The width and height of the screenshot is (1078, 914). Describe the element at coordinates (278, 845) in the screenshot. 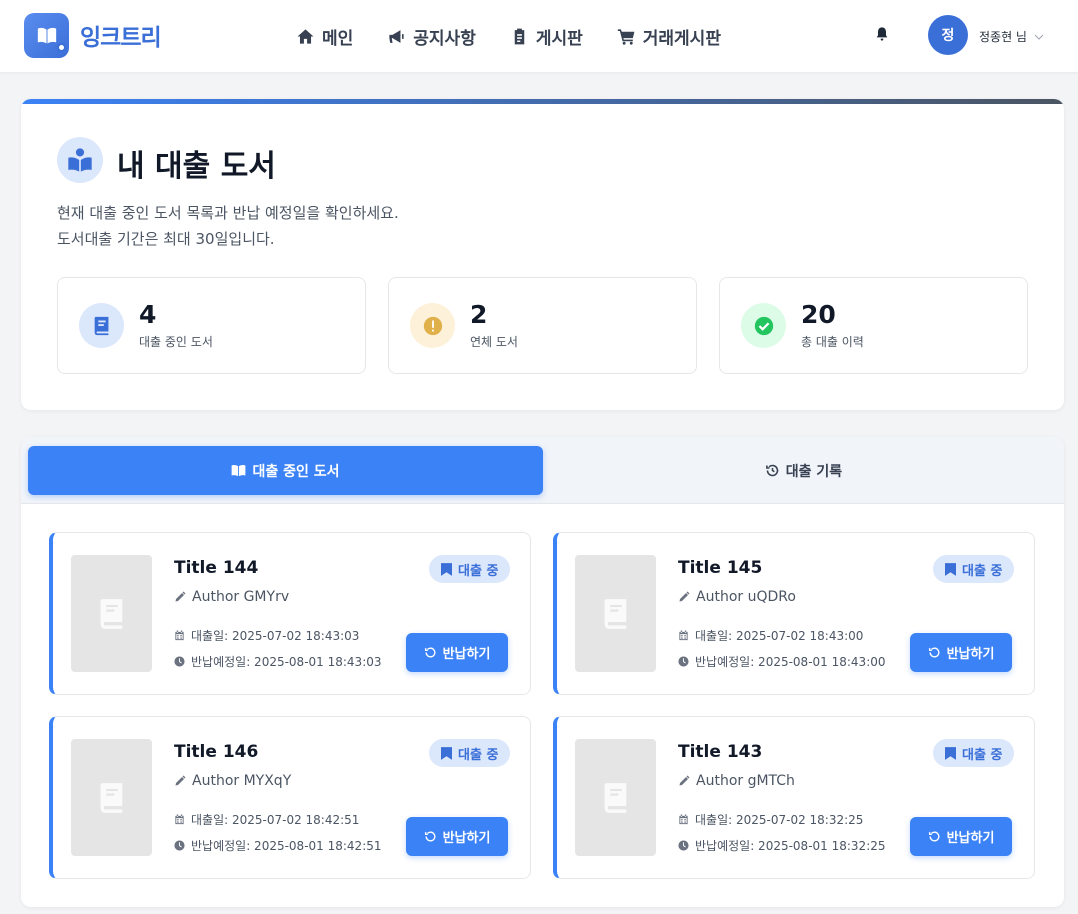

I see `due-date: 반납예정일: 2025-08-01 18:42:51` at that location.